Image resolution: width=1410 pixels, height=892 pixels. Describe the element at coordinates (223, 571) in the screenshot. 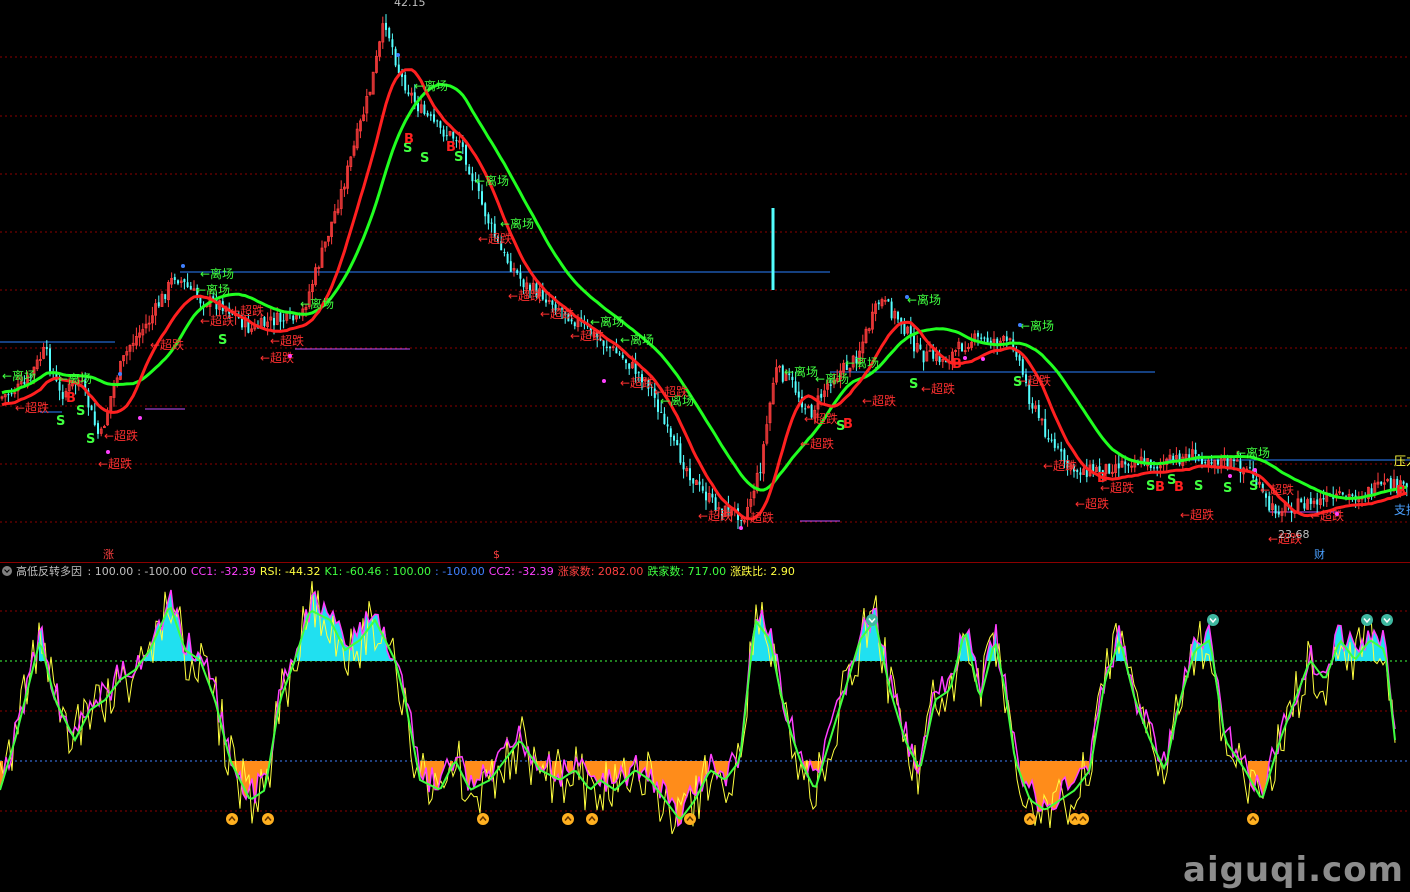

I see `indicator-value-2: CC1: -32.39` at that location.